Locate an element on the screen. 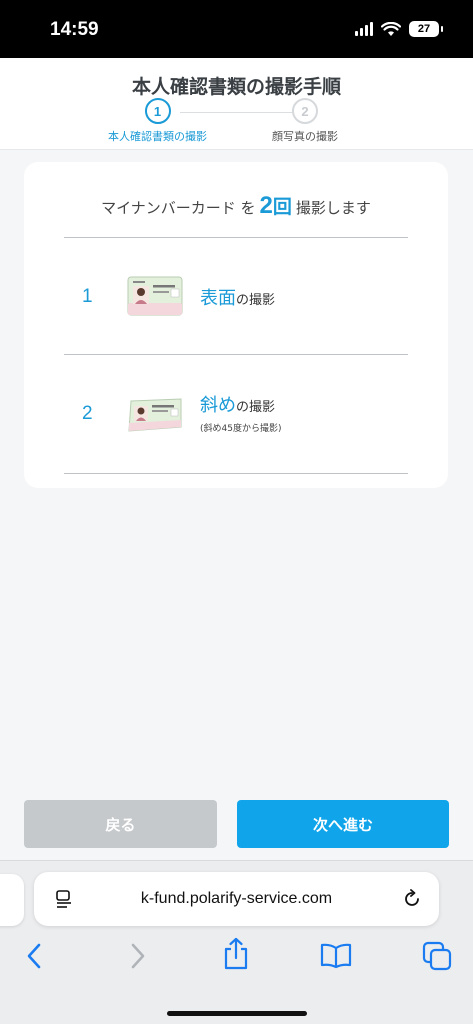  status-bar: 14:59 27 is located at coordinates (236, 29).